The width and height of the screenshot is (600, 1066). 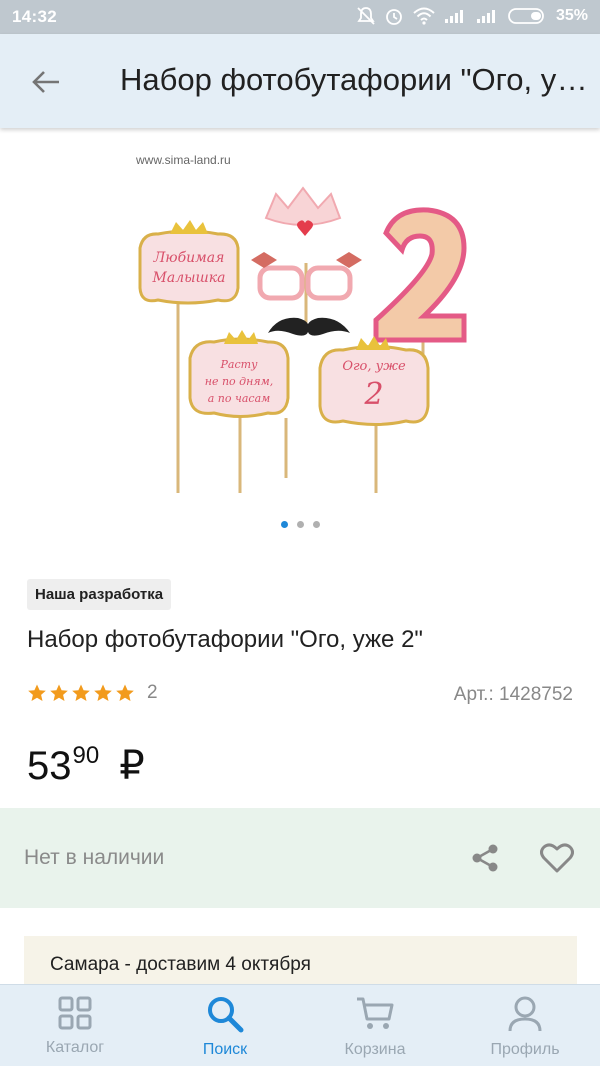 What do you see at coordinates (300, 17) in the screenshot?
I see `status-bar: 14:32 35%` at bounding box center [300, 17].